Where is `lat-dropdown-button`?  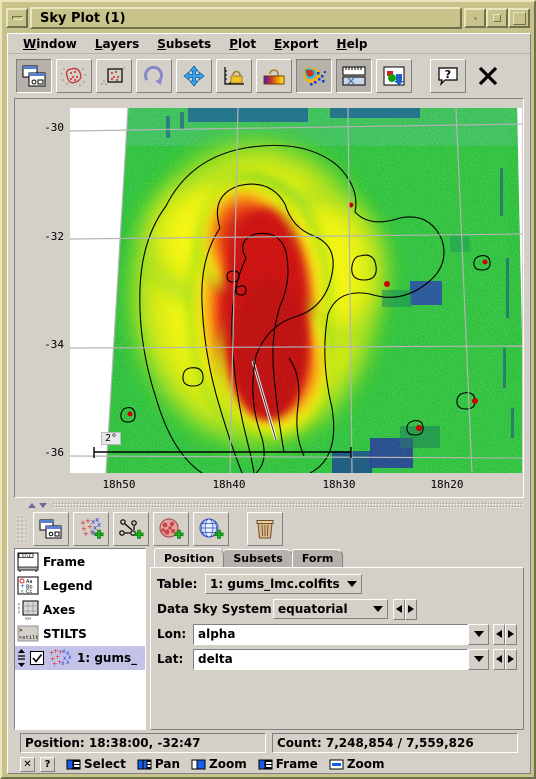 lat-dropdown-button is located at coordinates (478, 659).